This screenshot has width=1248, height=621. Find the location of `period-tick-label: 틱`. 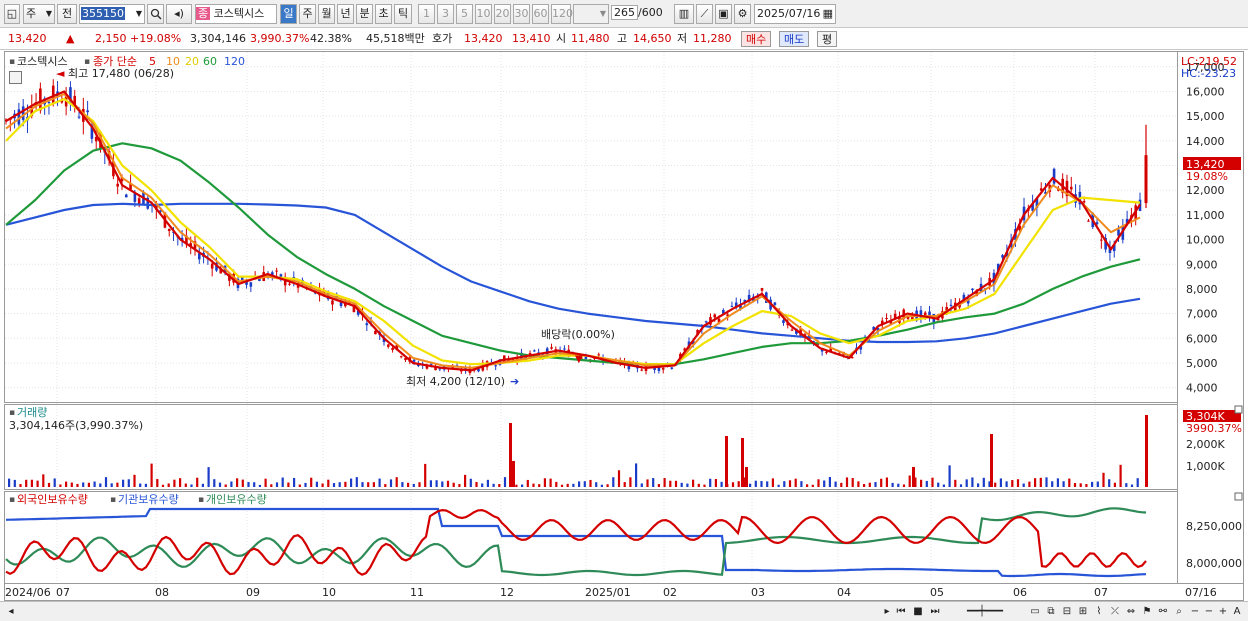

period-tick-label: 틱 is located at coordinates (403, 13).